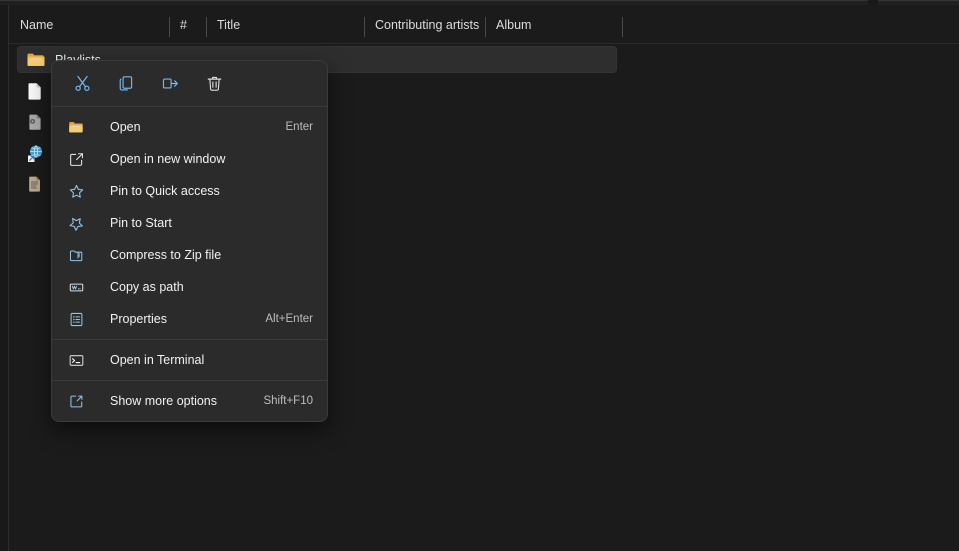 This screenshot has height=551, width=959. I want to click on menu-item-accelerator: Shift+F10, so click(288, 401).